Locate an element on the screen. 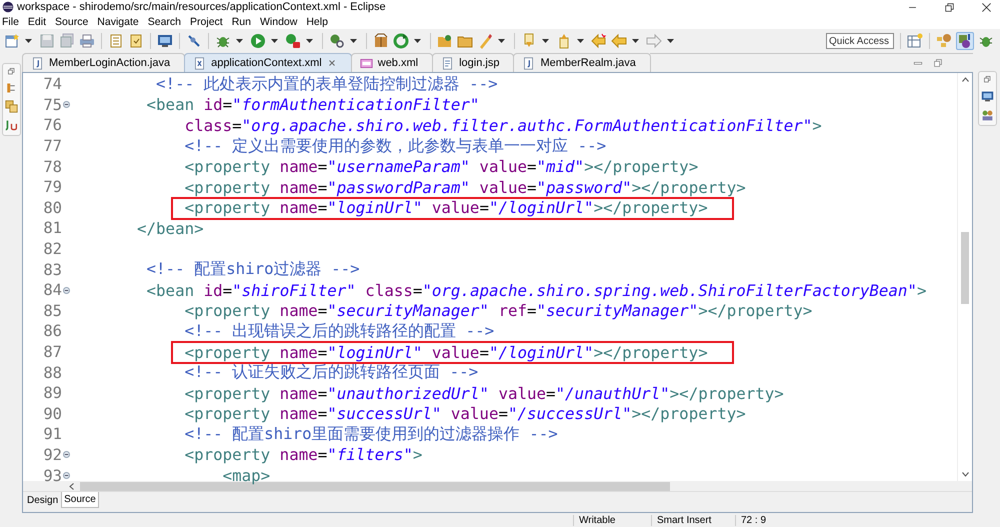  close-icon is located at coordinates (986, 7).